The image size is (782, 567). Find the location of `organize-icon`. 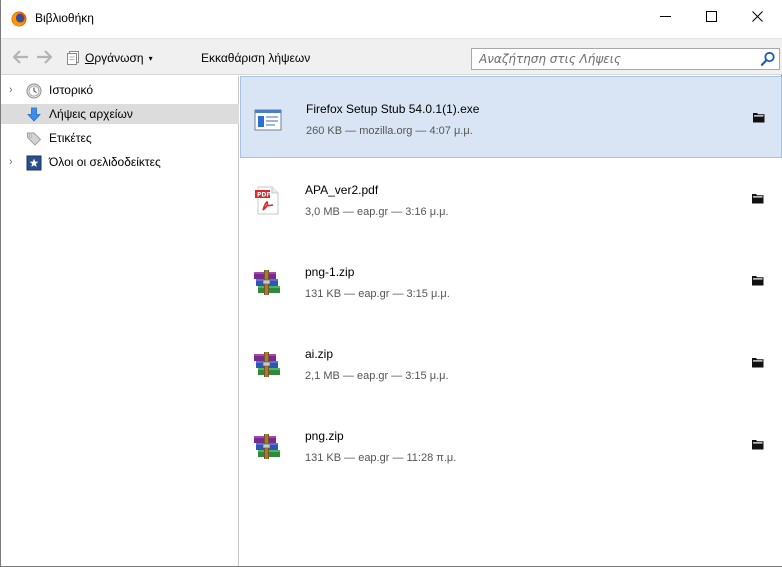

organize-icon is located at coordinates (73, 58).